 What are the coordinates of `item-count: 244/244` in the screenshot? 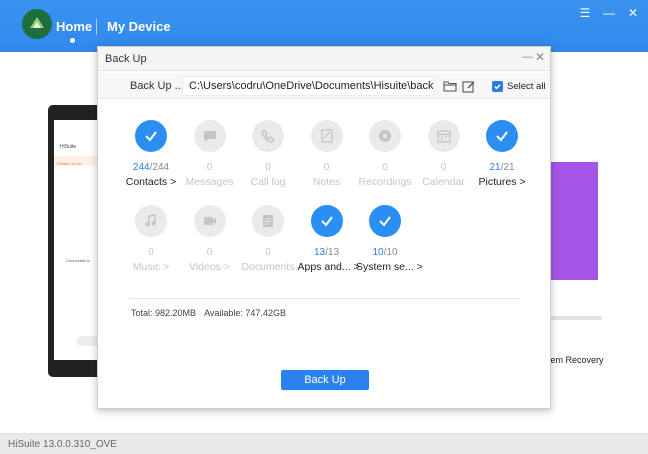 It's located at (151, 168).